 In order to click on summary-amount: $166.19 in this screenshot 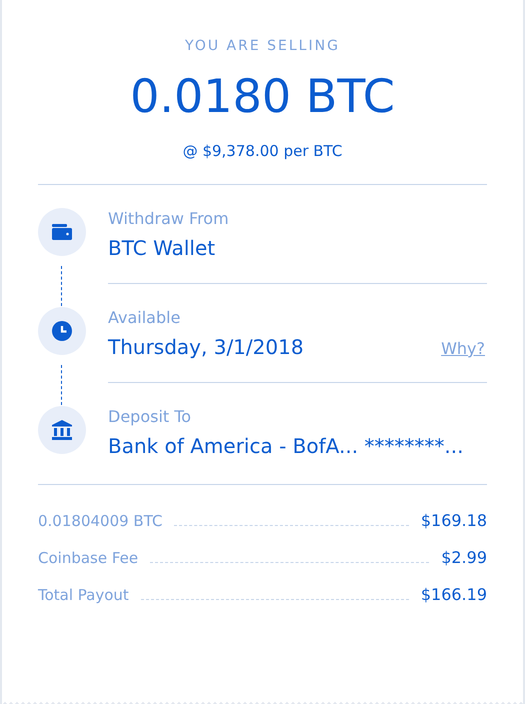, I will do `click(453, 594)`.